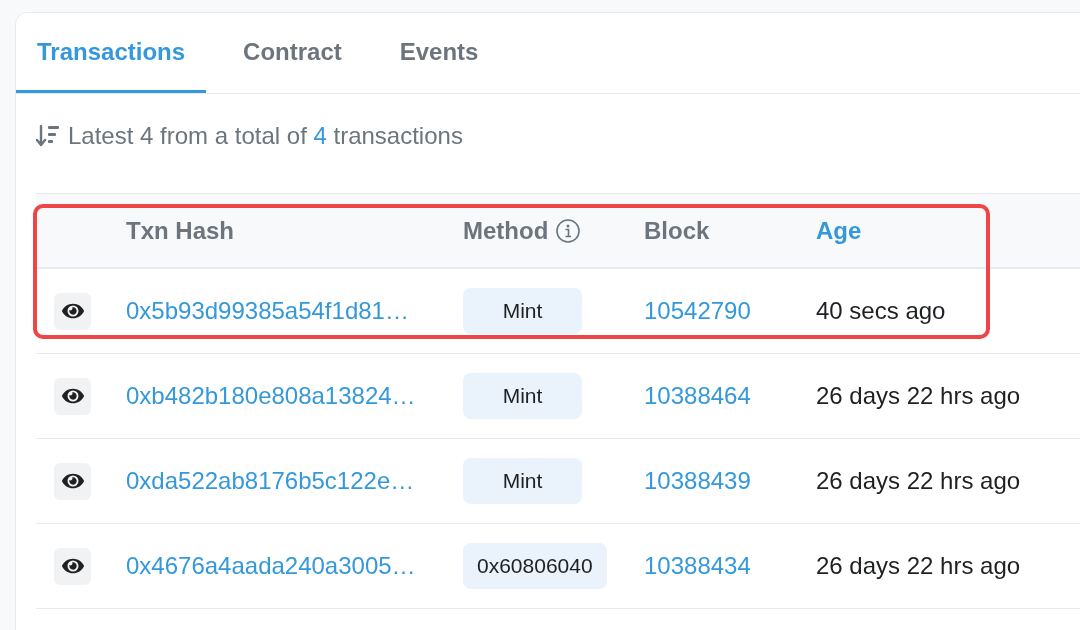  Describe the element at coordinates (535, 566) in the screenshot. I see `method-badge: 0x60806040` at that location.